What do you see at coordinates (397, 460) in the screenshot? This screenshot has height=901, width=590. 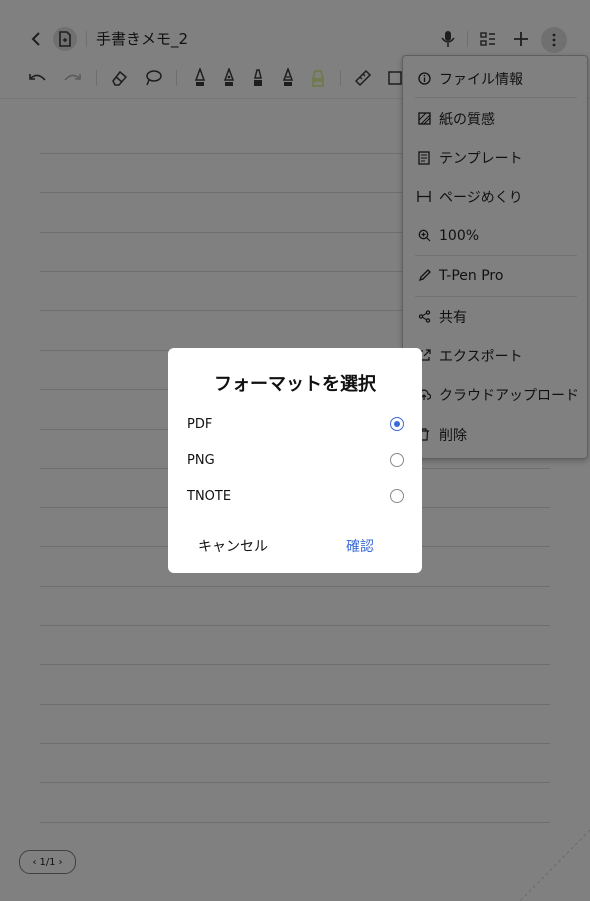 I see `radio-png` at bounding box center [397, 460].